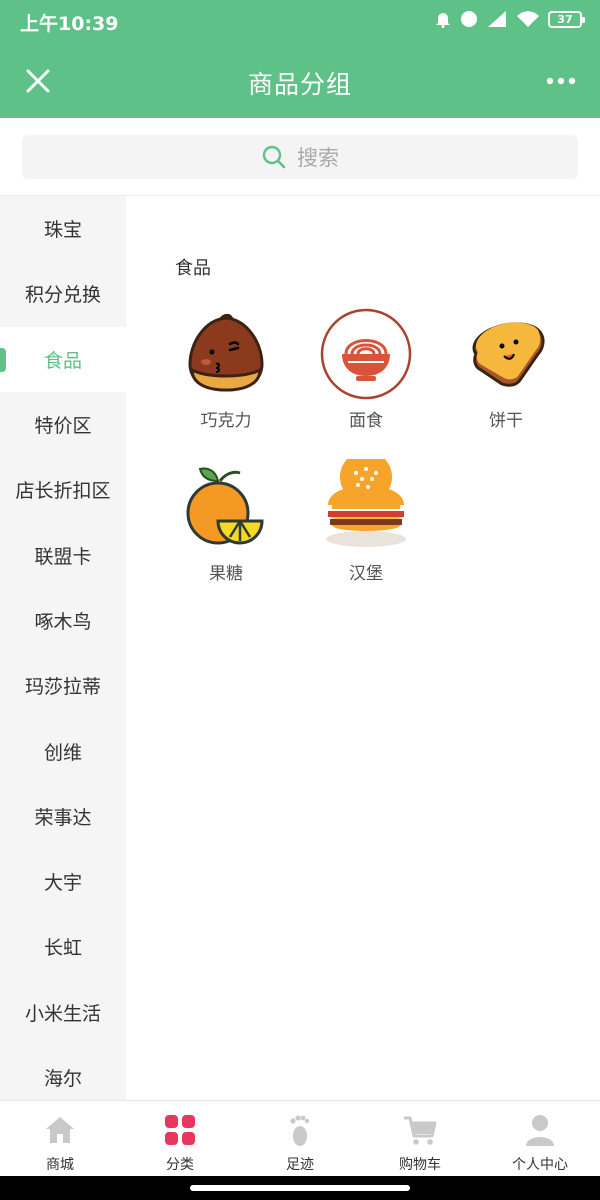 The image size is (600, 1200). Describe the element at coordinates (300, 22) in the screenshot. I see `status-bar: 上午10:39 37` at that location.